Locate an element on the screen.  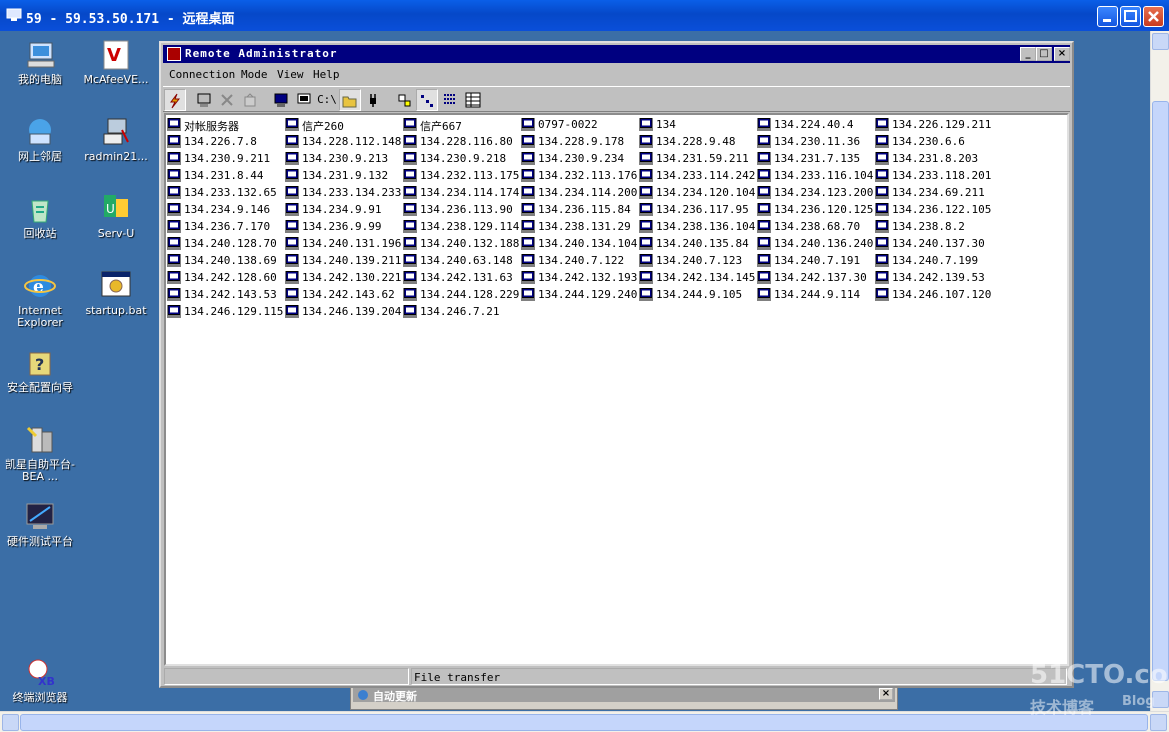
list-view-button is located at coordinates (450, 100).